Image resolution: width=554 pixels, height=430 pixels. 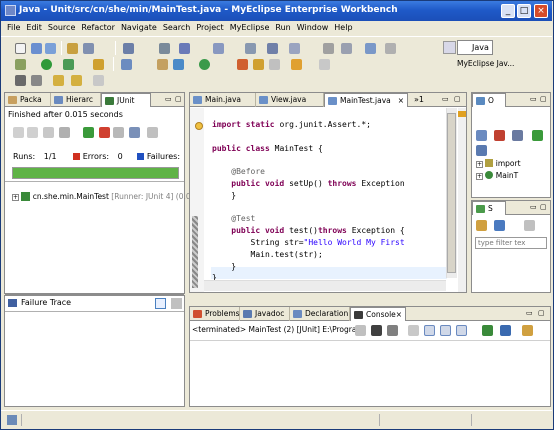 I want to click on menu-help: Help, so click(x=343, y=28).